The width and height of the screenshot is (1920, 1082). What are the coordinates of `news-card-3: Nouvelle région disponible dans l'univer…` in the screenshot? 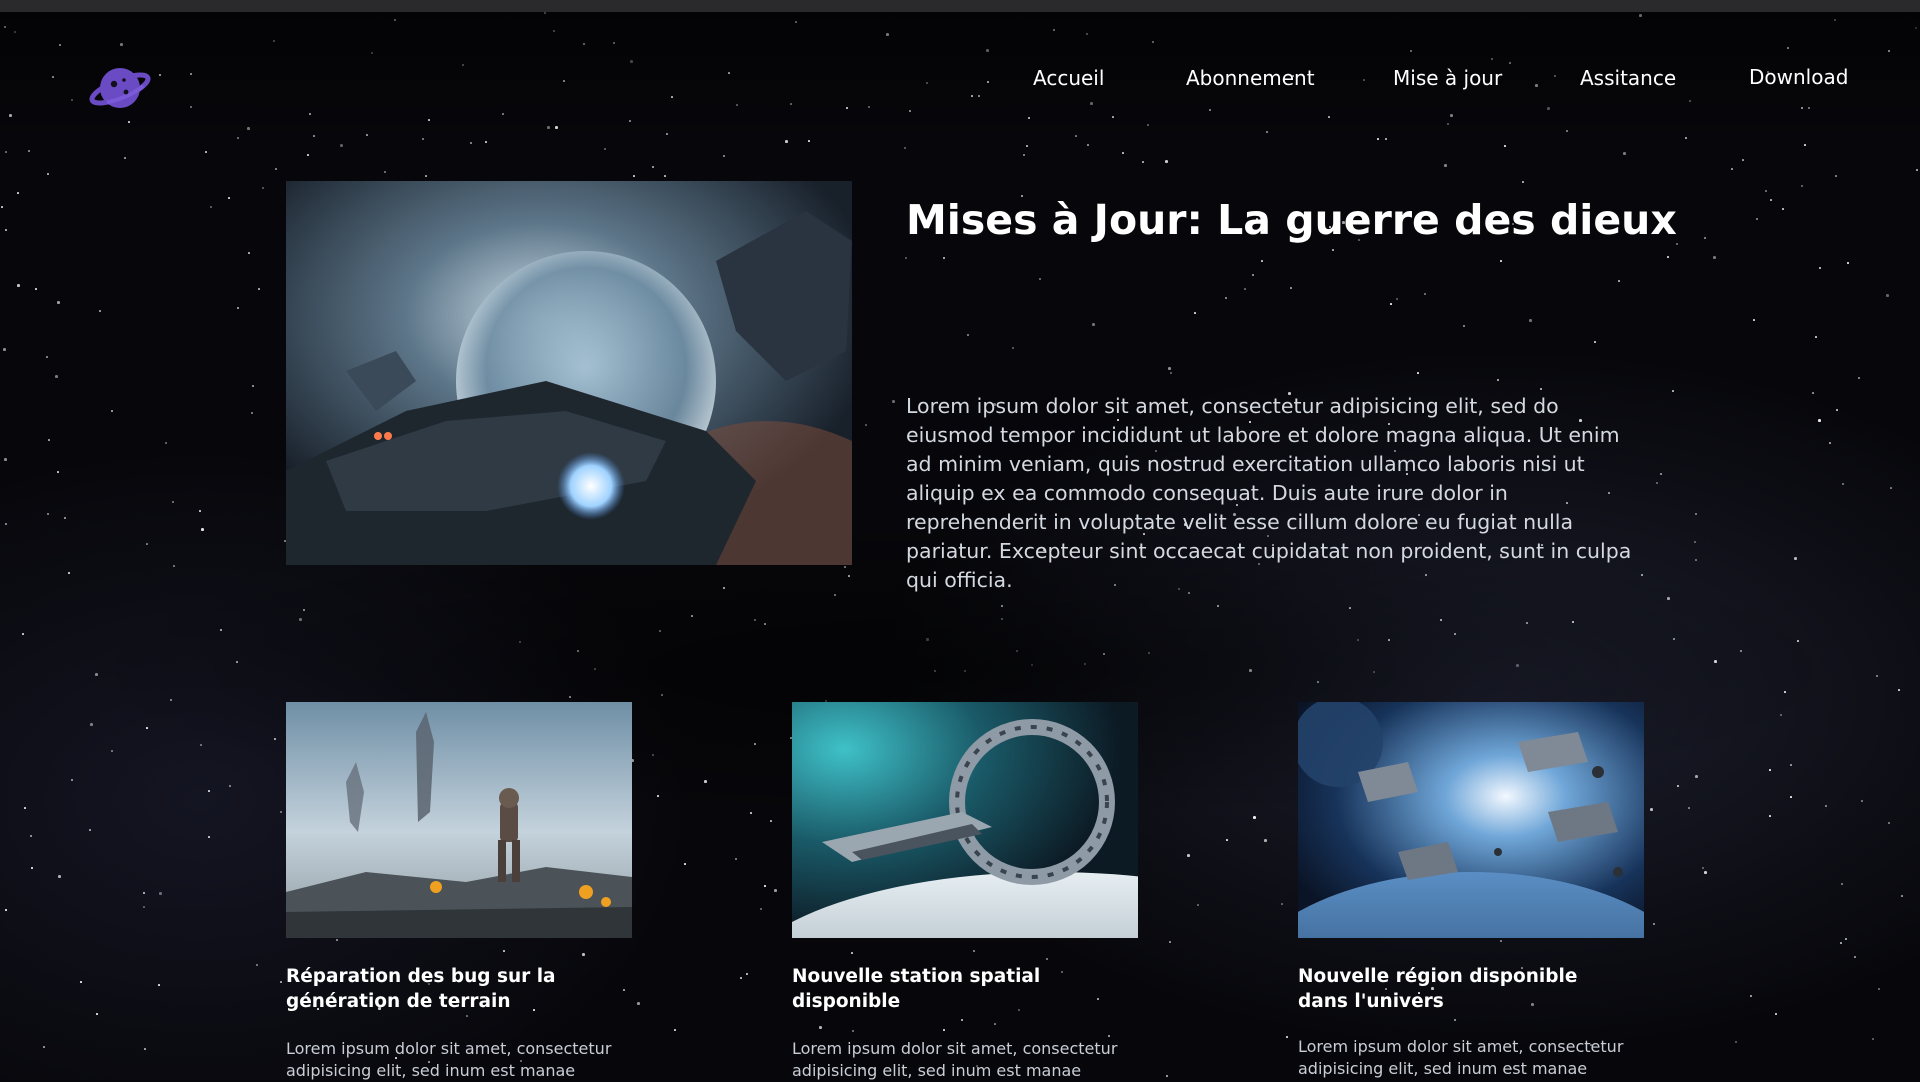 It's located at (1471, 891).